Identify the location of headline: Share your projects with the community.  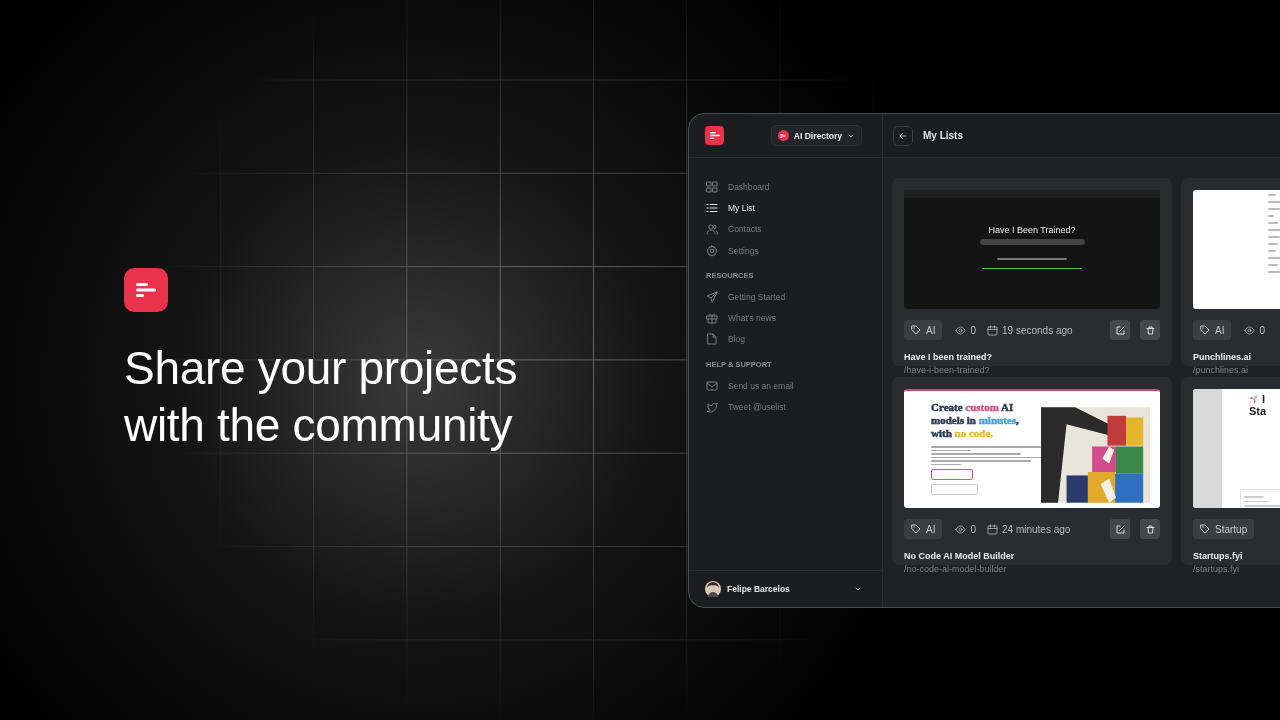
(321, 397).